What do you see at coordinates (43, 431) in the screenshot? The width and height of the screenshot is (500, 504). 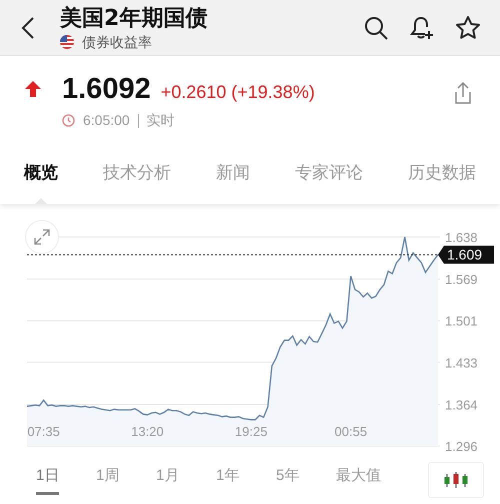 I see `x-axis-label: 07:35` at bounding box center [43, 431].